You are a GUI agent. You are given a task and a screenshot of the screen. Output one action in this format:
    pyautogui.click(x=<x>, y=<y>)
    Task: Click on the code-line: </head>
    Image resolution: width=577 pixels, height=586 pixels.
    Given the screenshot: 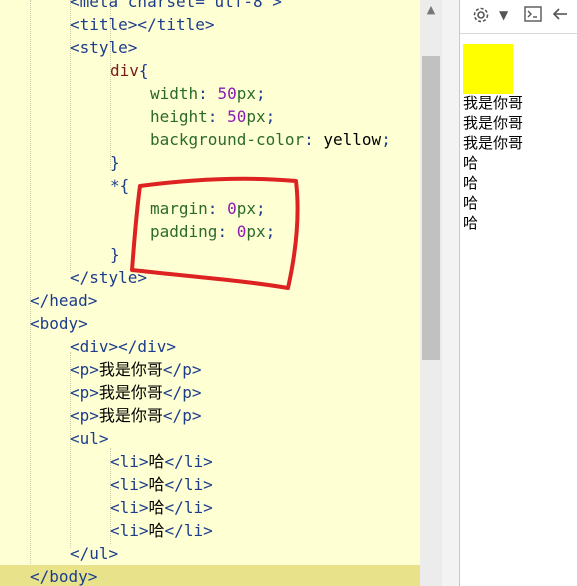 What is the action you would take?
    pyautogui.click(x=48, y=300)
    